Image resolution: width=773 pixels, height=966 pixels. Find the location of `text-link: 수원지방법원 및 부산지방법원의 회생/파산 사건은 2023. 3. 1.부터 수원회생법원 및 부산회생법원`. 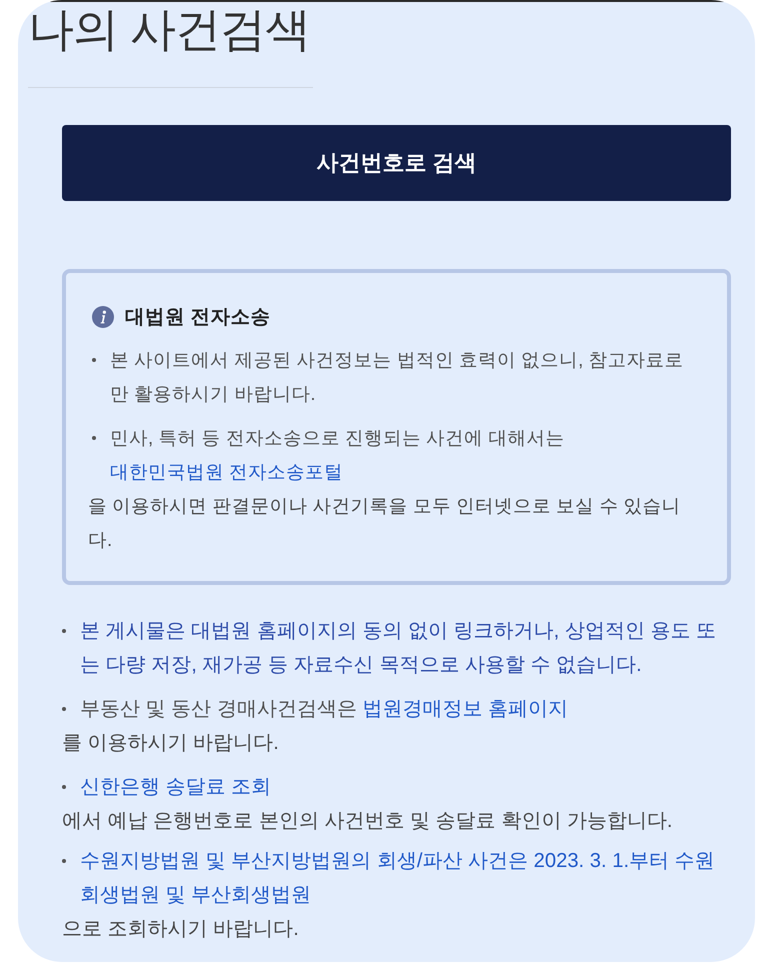

text-link: 수원지방법원 및 부산지방법원의 회생/파산 사건은 2023. 3. 1.부터 수원회생법원 및 부산회생법원 is located at coordinates (405, 878).